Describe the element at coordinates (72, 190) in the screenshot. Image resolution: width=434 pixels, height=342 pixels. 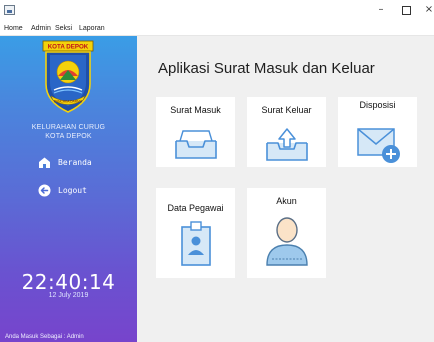
I see `nav-logout-label: Logout` at that location.